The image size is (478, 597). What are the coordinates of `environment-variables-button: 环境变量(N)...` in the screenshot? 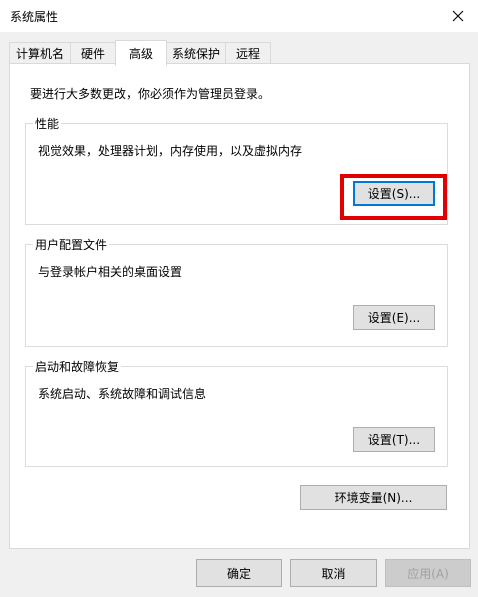 It's located at (373, 497).